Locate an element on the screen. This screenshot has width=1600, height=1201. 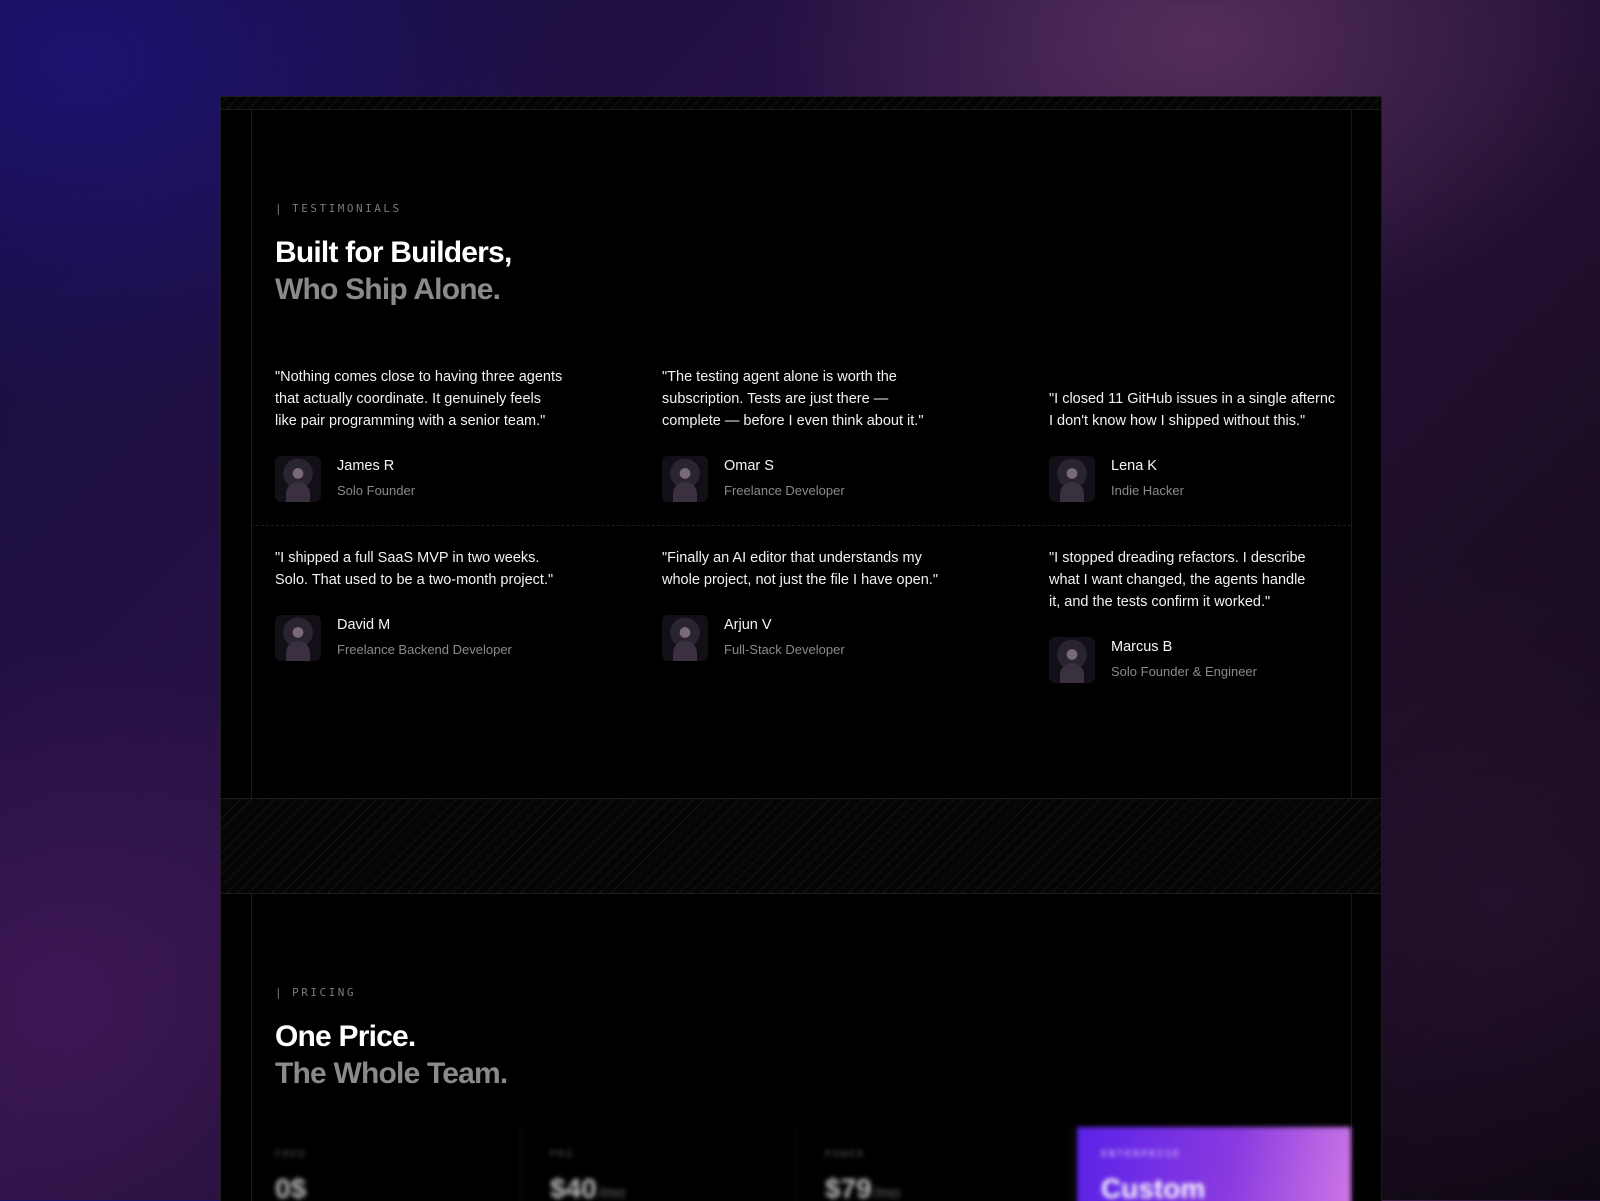
testimonial-author: James R Solo Founder is located at coordinates (445, 480).